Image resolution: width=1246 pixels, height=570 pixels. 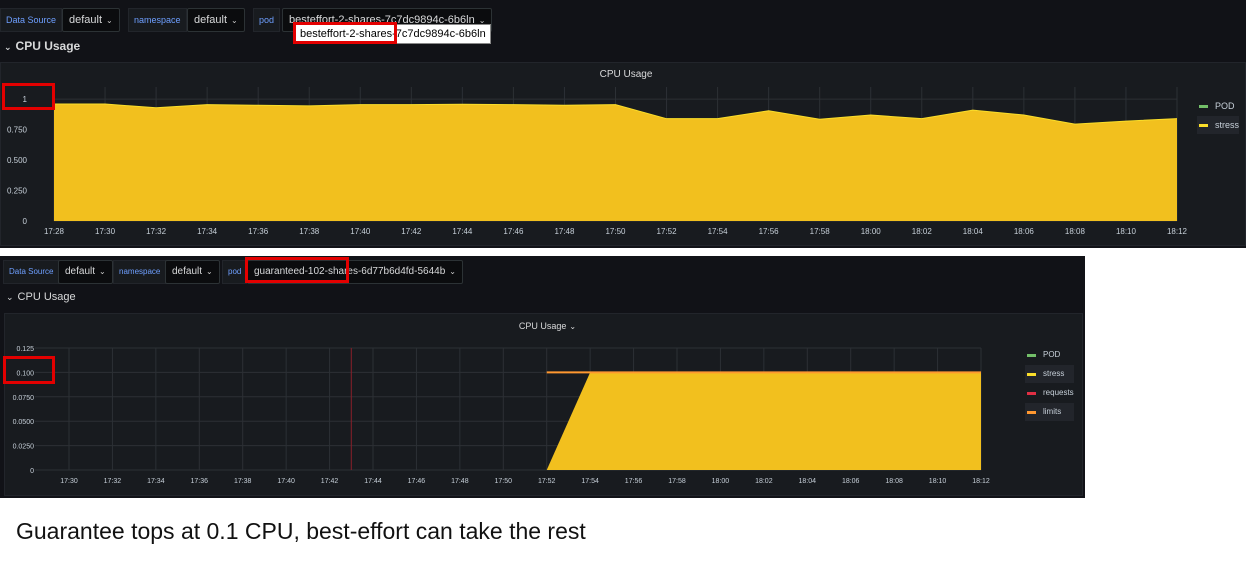 I want to click on y-tick-label: 0.100, so click(x=25, y=373).